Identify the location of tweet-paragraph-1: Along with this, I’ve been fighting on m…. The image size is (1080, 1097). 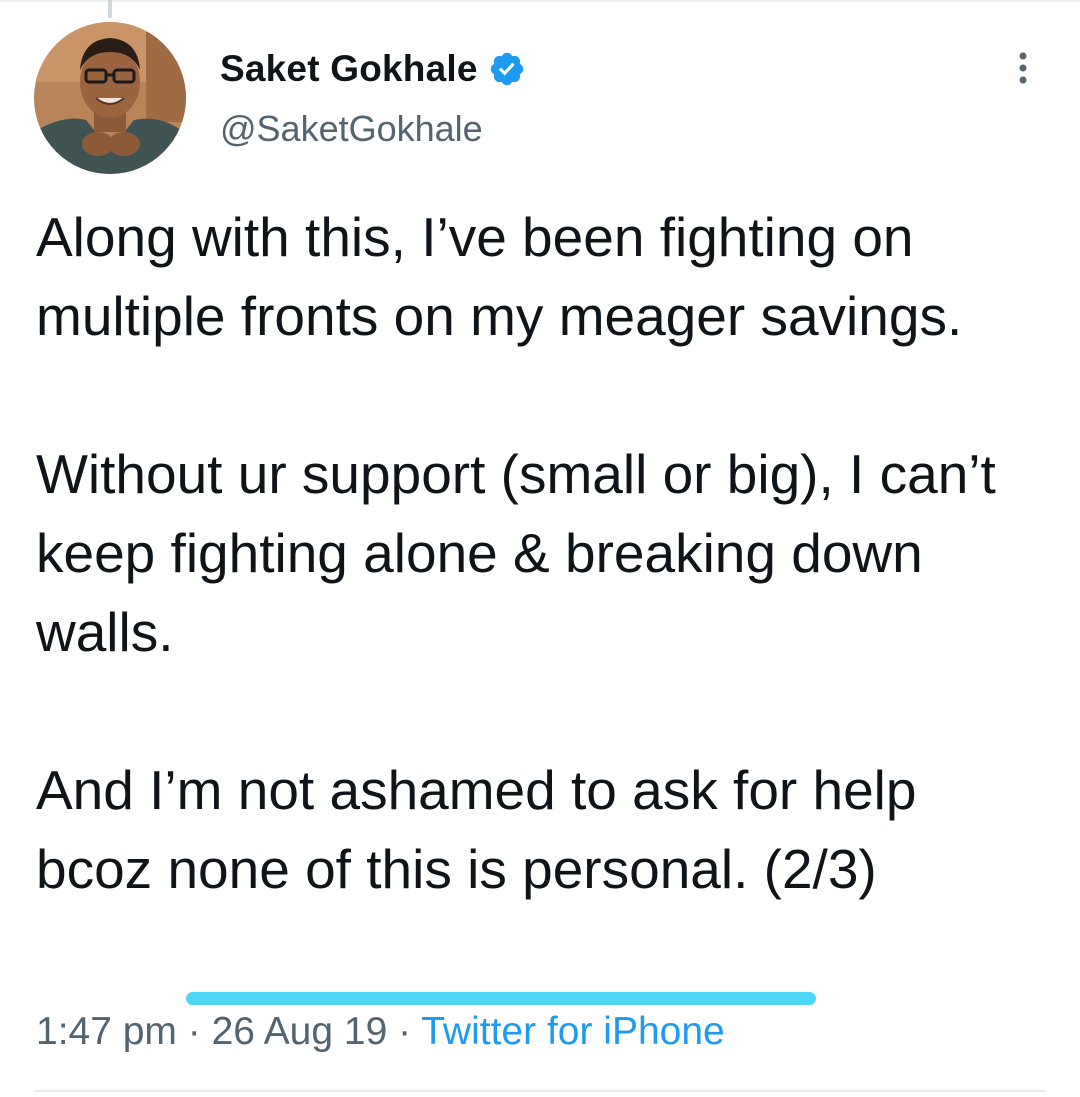
(499, 276).